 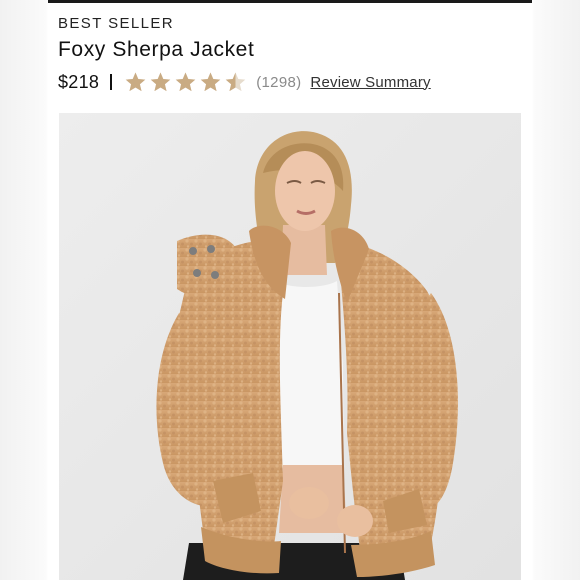 What do you see at coordinates (279, 82) in the screenshot?
I see `review-count: (1298)` at bounding box center [279, 82].